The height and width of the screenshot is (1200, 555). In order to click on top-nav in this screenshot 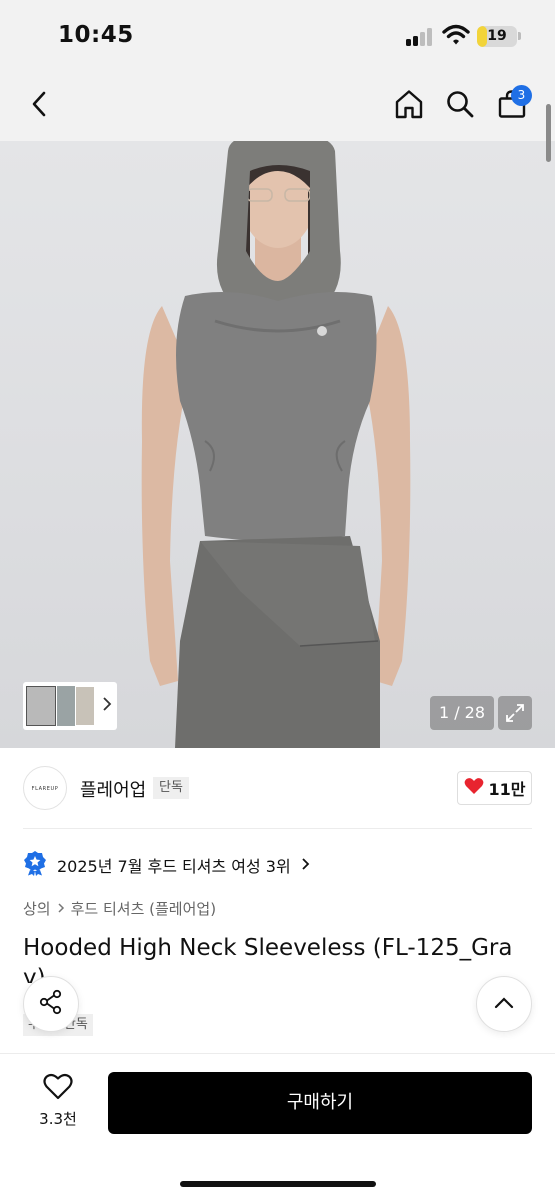, I will do `click(277, 105)`.